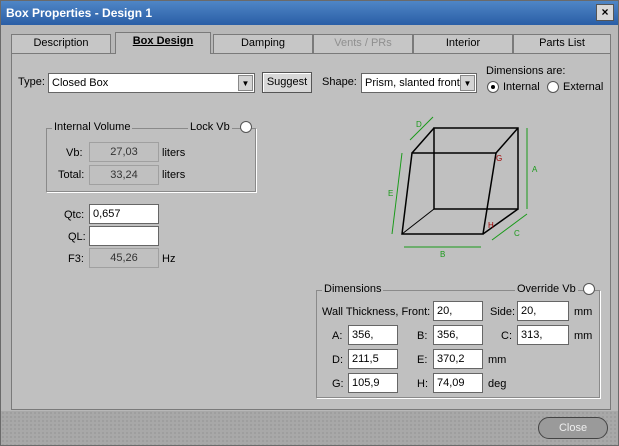  What do you see at coordinates (151, 83) in the screenshot?
I see `type-select: Closed Box ▼` at bounding box center [151, 83].